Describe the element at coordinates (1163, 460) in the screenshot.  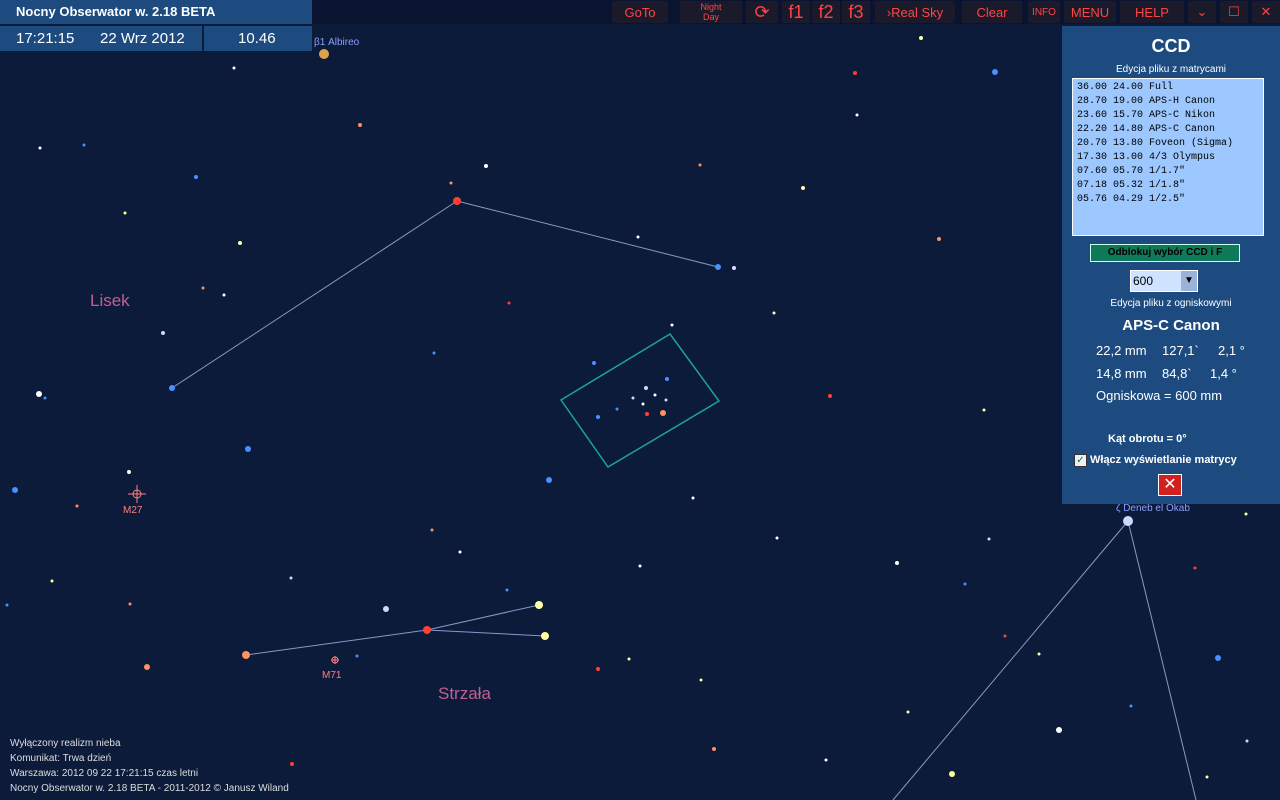
I see `show-matrix-label: Włącz wyświetlanie matrycy` at that location.